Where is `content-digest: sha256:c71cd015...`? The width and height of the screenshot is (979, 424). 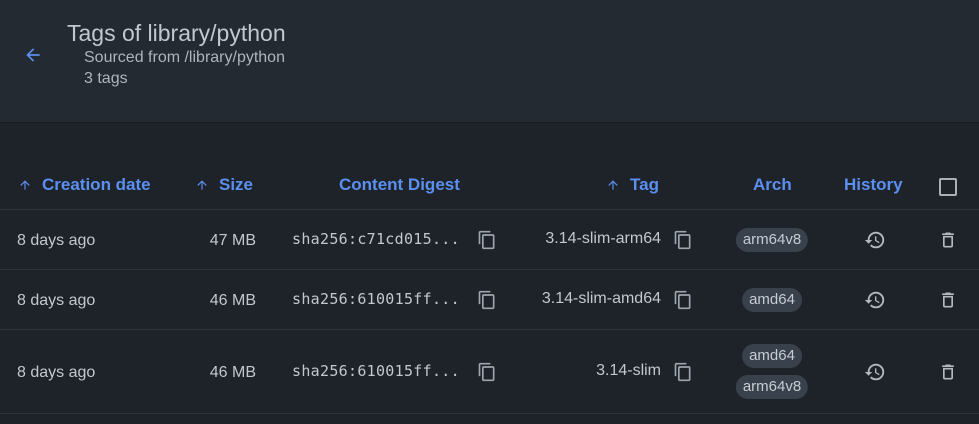
content-digest: sha256:c71cd015... is located at coordinates (376, 239).